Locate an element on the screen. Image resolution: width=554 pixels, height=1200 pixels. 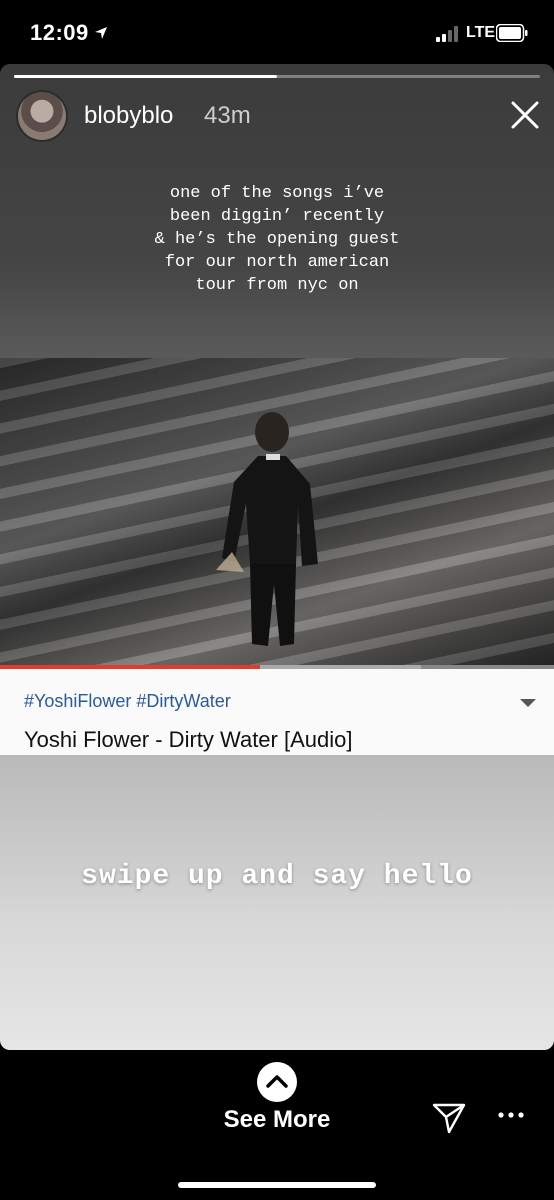
chevron-up-icon is located at coordinates (277, 1082).